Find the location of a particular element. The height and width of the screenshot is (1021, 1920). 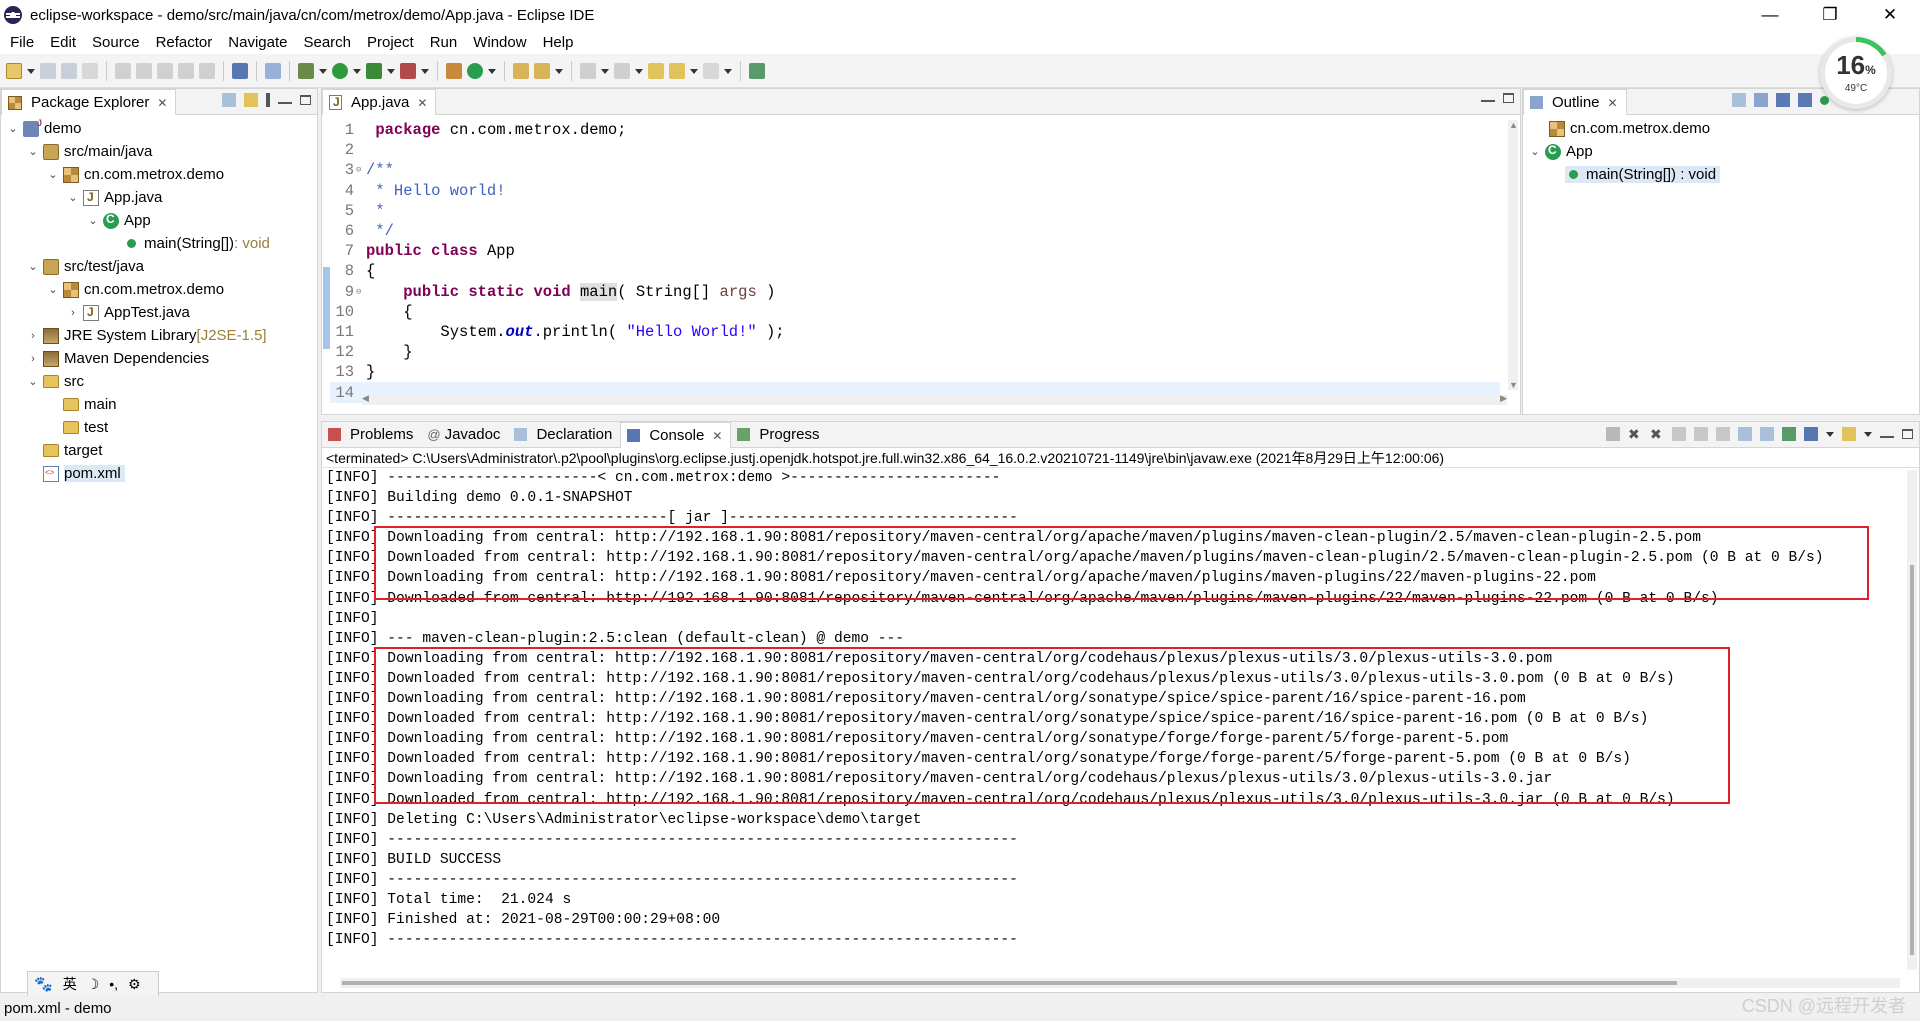

outline-item-app: ⌄ App is located at coordinates (1721, 151).